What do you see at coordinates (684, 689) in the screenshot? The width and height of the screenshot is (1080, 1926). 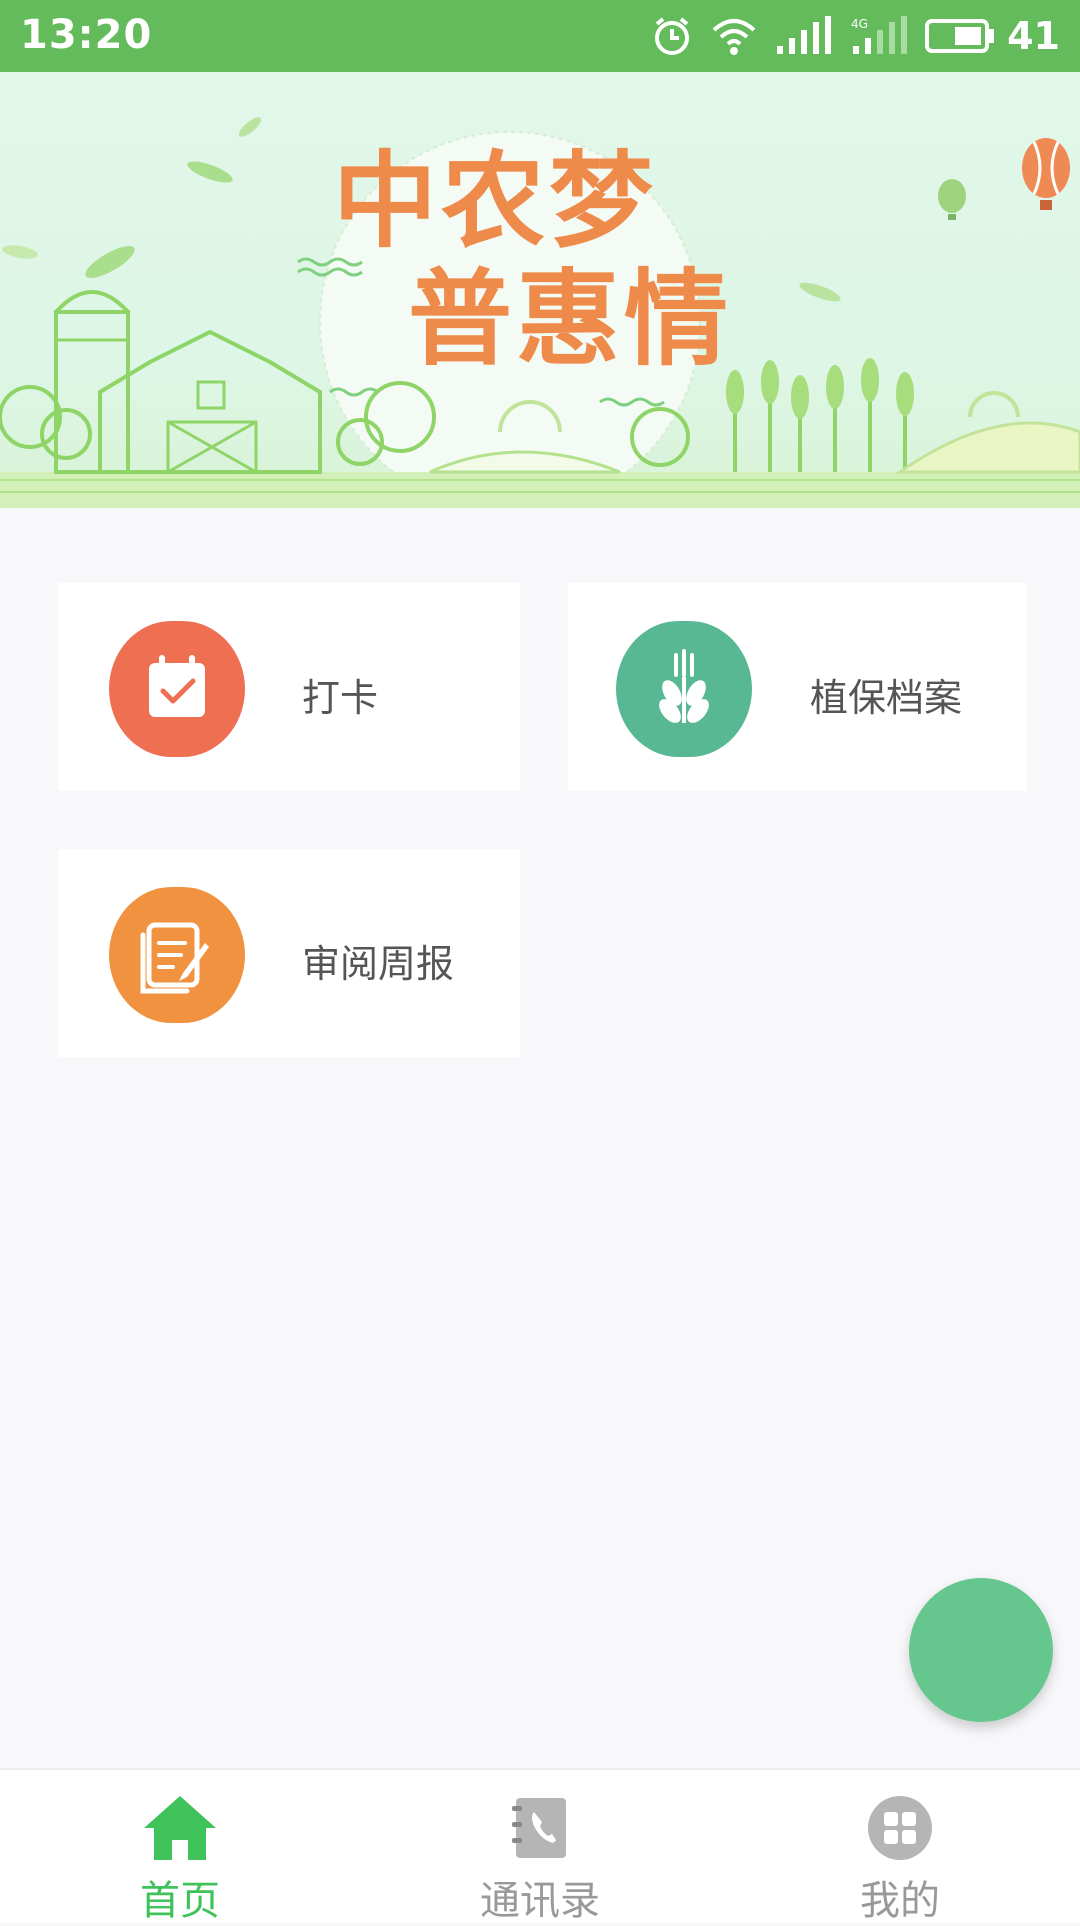 I see `wheat-icon` at bounding box center [684, 689].